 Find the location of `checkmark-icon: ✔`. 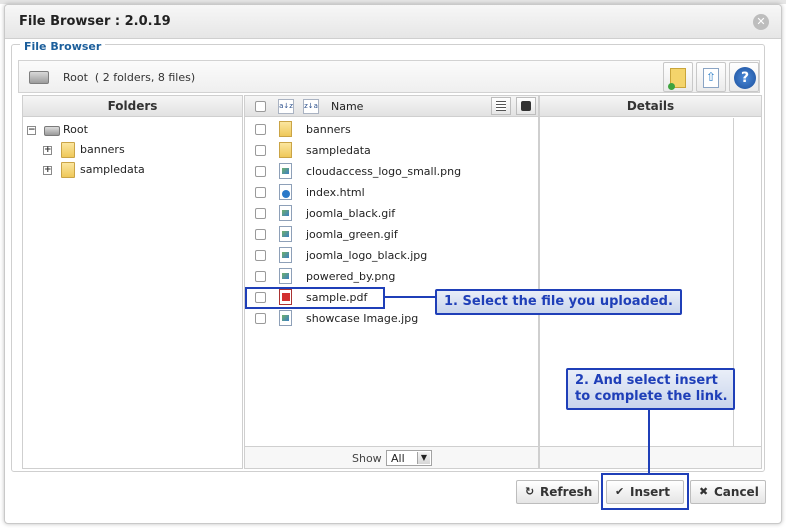

checkmark-icon: ✔ is located at coordinates (620, 491).